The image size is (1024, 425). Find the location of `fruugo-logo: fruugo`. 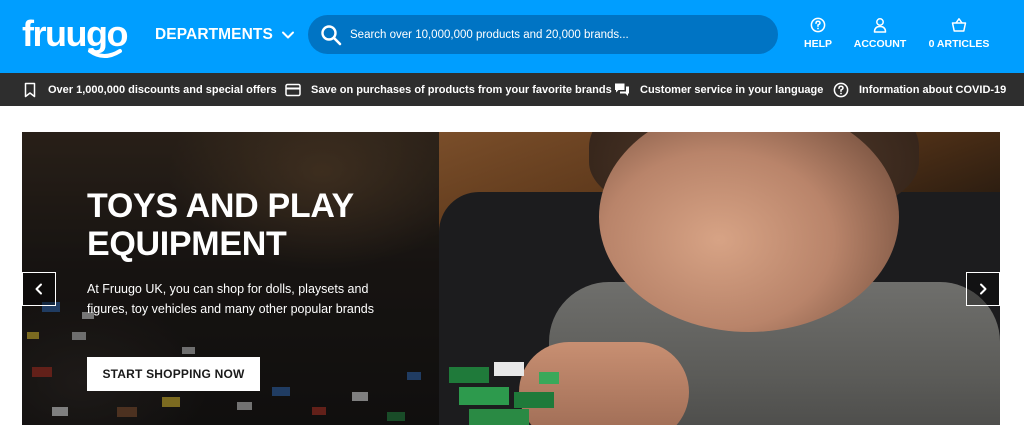

fruugo-logo: fruugo is located at coordinates (75, 36).